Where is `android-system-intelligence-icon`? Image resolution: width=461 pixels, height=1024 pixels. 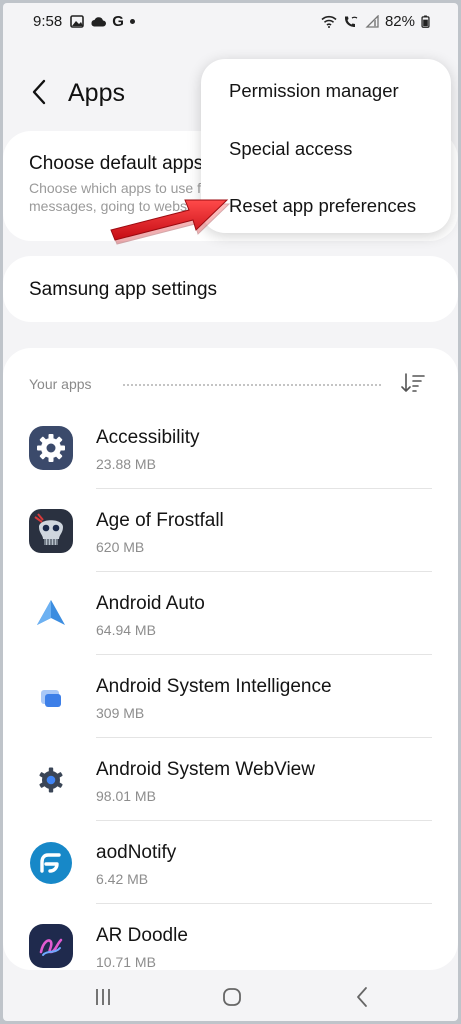
android-system-intelligence-icon is located at coordinates (51, 697).